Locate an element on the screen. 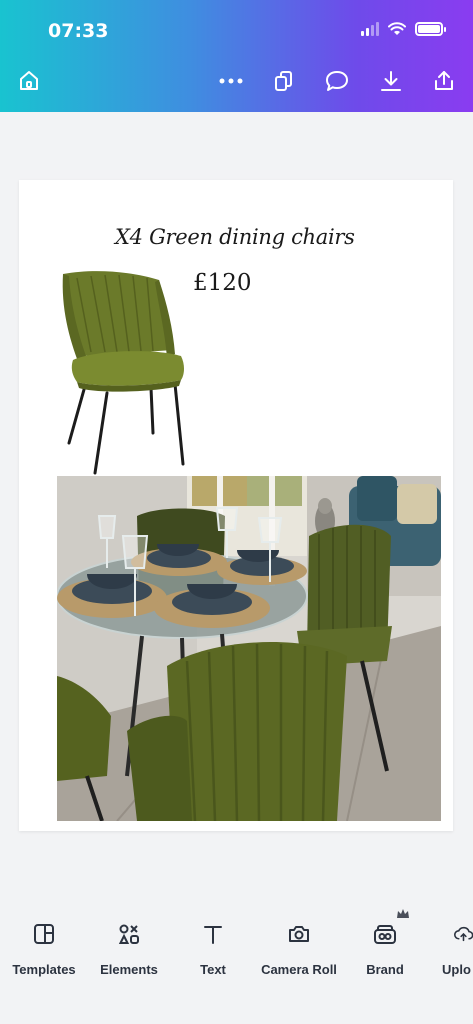 The height and width of the screenshot is (1024, 473). upload-icon is located at coordinates (463, 934).